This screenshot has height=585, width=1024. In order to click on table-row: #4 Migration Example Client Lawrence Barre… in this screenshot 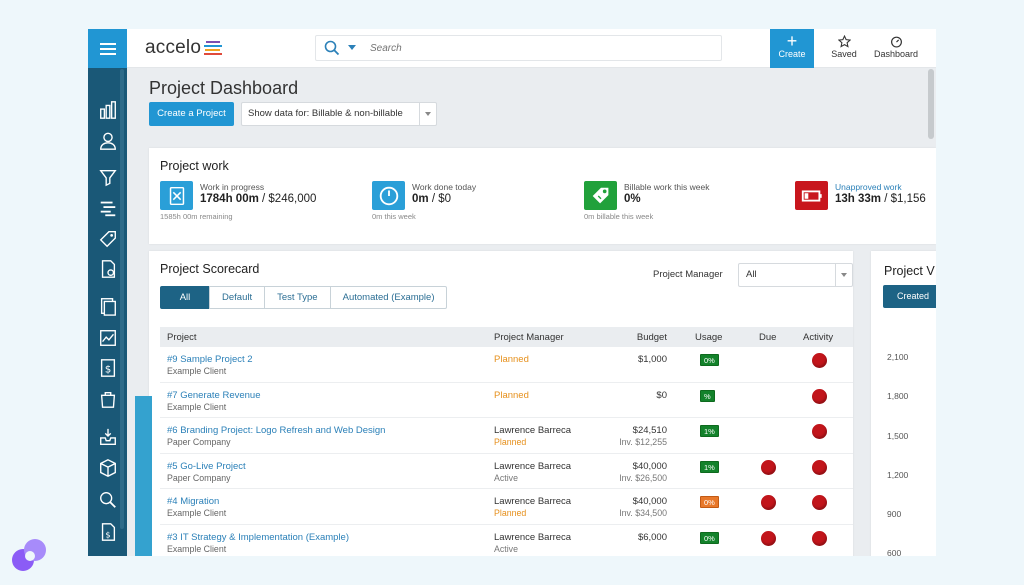, I will do `click(506, 507)`.